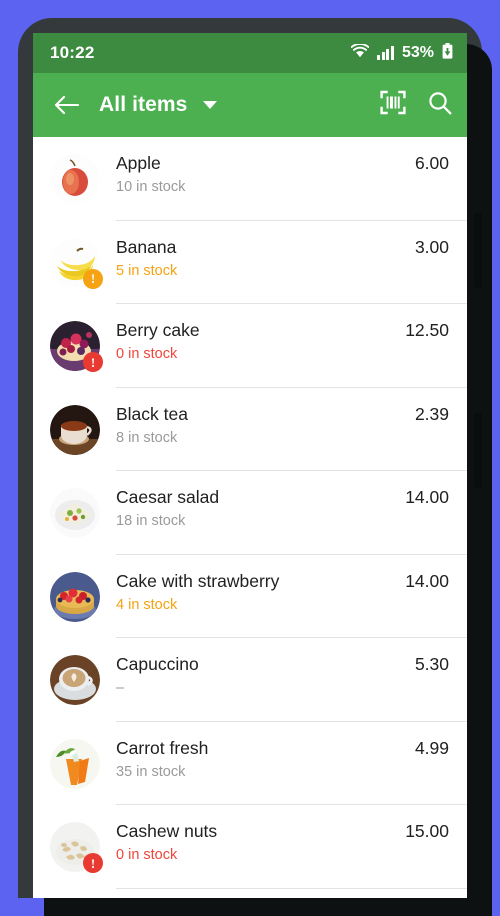 Image resolution: width=500 pixels, height=916 pixels. I want to click on item-name: Cashew nuts, so click(167, 831).